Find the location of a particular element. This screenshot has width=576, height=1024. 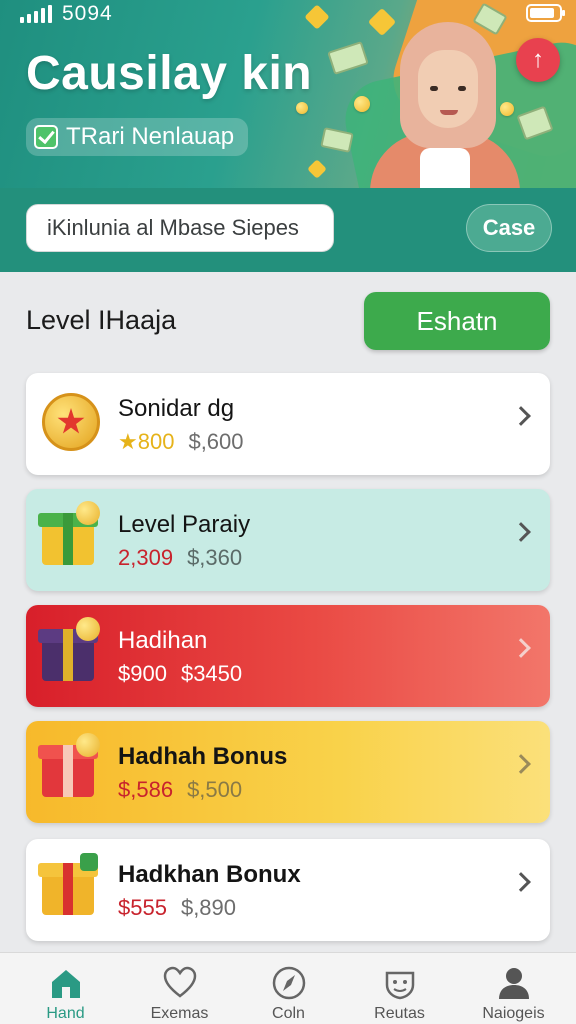

bottom-tab-bar: Hand Exemas Coln Reutas Naiogeis is located at coordinates (288, 988).